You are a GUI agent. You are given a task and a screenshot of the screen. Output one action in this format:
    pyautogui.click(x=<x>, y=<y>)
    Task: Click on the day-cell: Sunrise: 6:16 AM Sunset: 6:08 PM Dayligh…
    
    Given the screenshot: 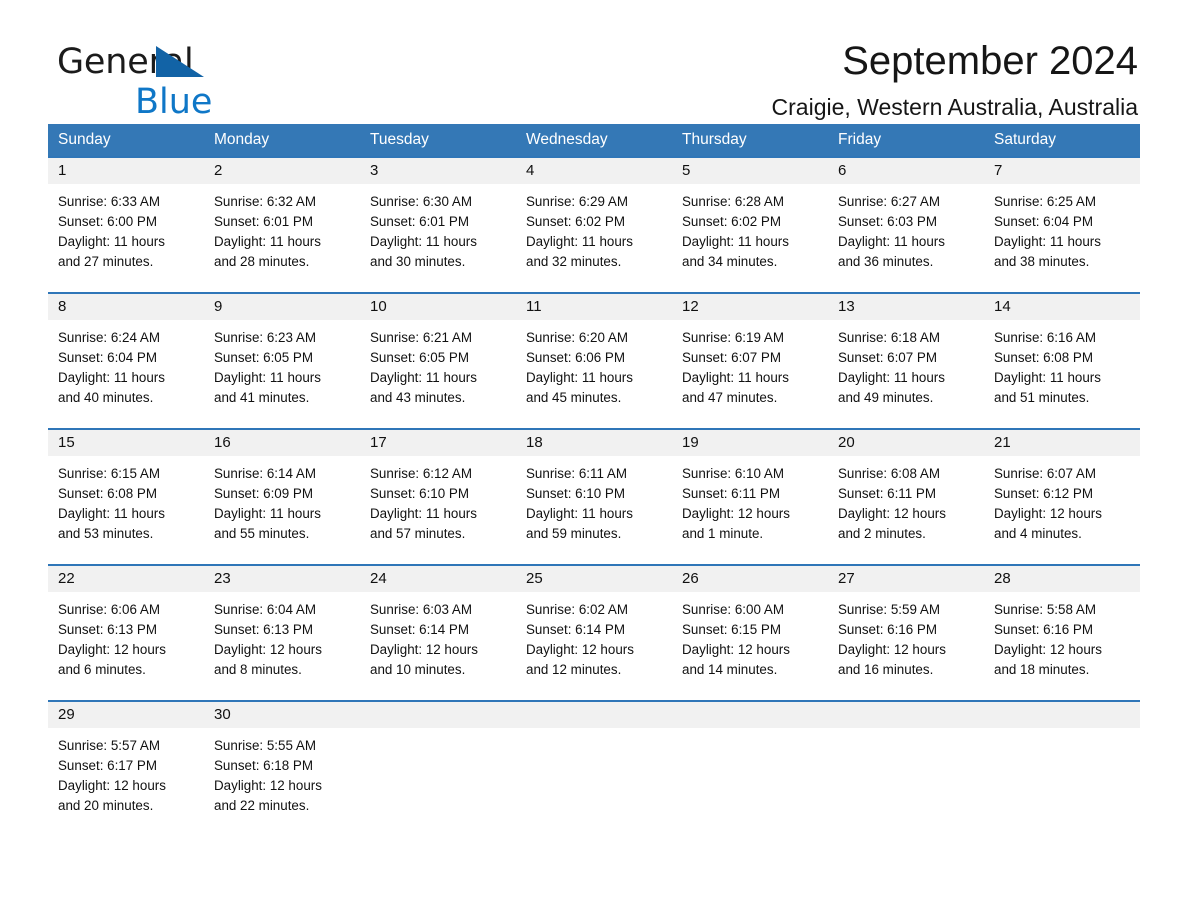 What is the action you would take?
    pyautogui.click(x=1062, y=374)
    